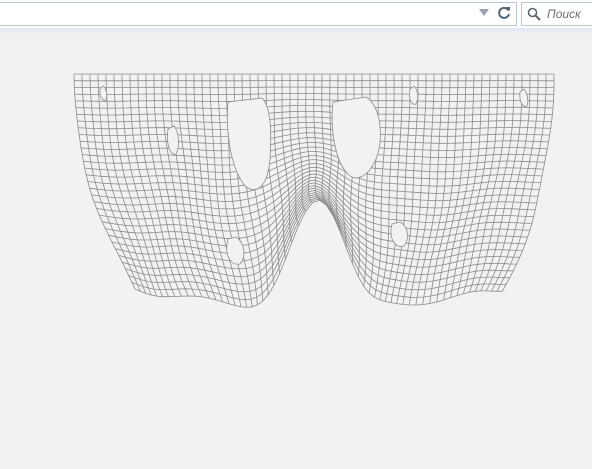 This screenshot has width=592, height=469. I want to click on search-placeholder: Поиск, so click(564, 14).